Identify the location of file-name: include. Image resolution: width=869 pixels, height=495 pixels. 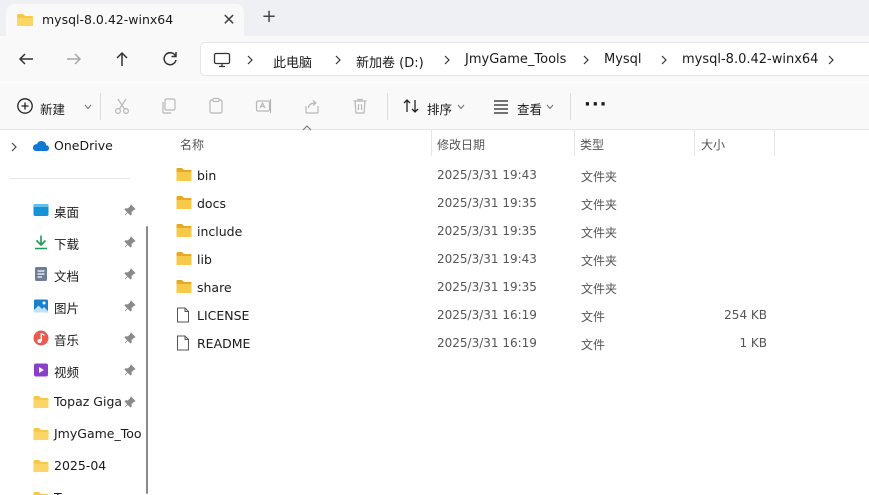
(220, 231).